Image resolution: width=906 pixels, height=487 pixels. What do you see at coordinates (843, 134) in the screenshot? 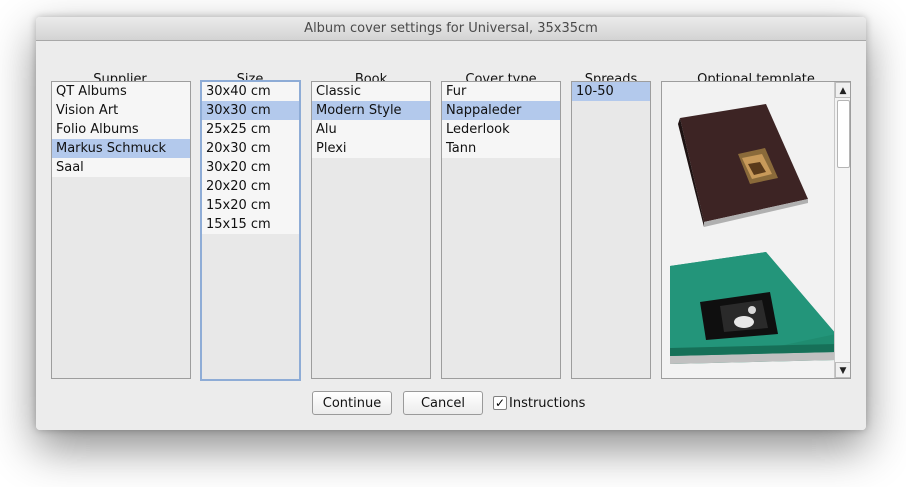
I see `scrollbar-thumb` at bounding box center [843, 134].